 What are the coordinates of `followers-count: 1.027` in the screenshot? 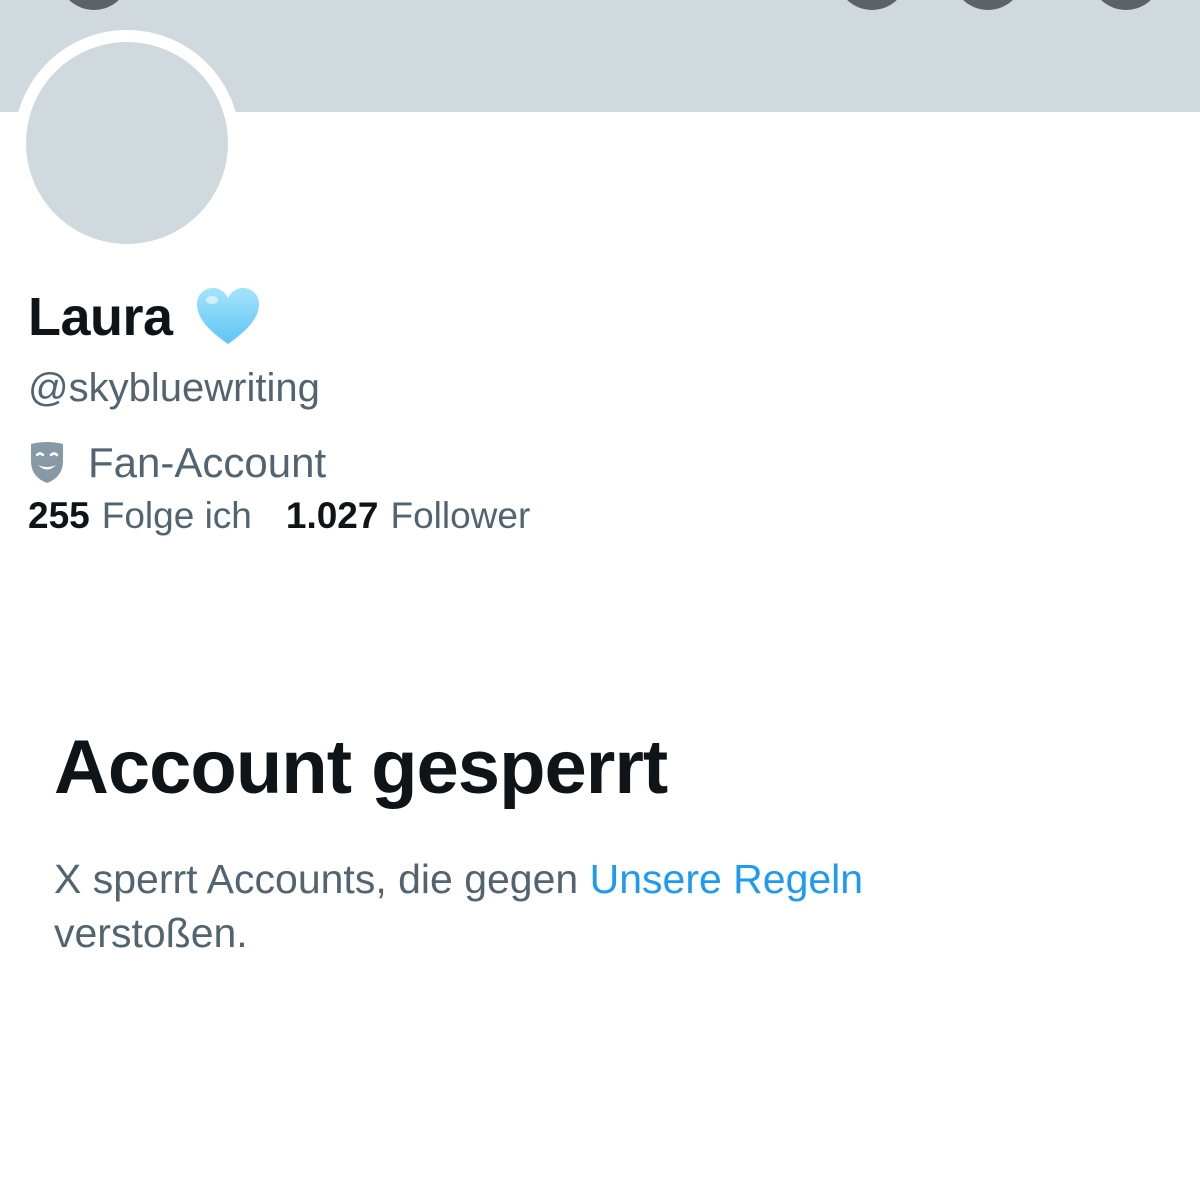 It's located at (332, 515).